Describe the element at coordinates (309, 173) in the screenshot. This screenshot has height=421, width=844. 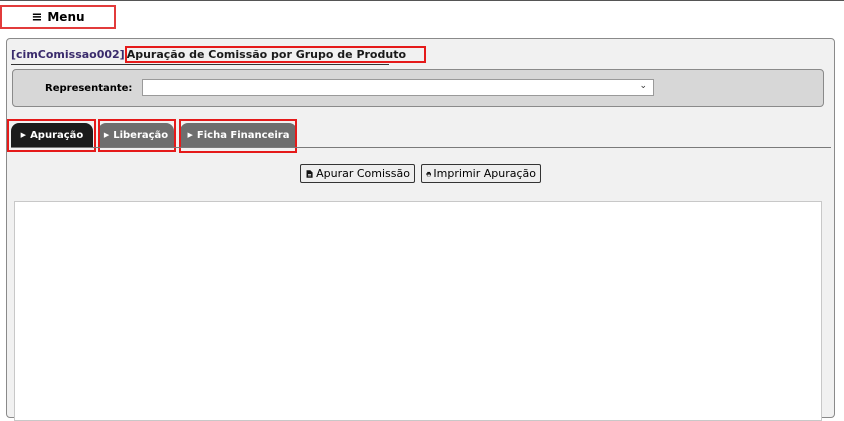
I see `document-icon` at that location.